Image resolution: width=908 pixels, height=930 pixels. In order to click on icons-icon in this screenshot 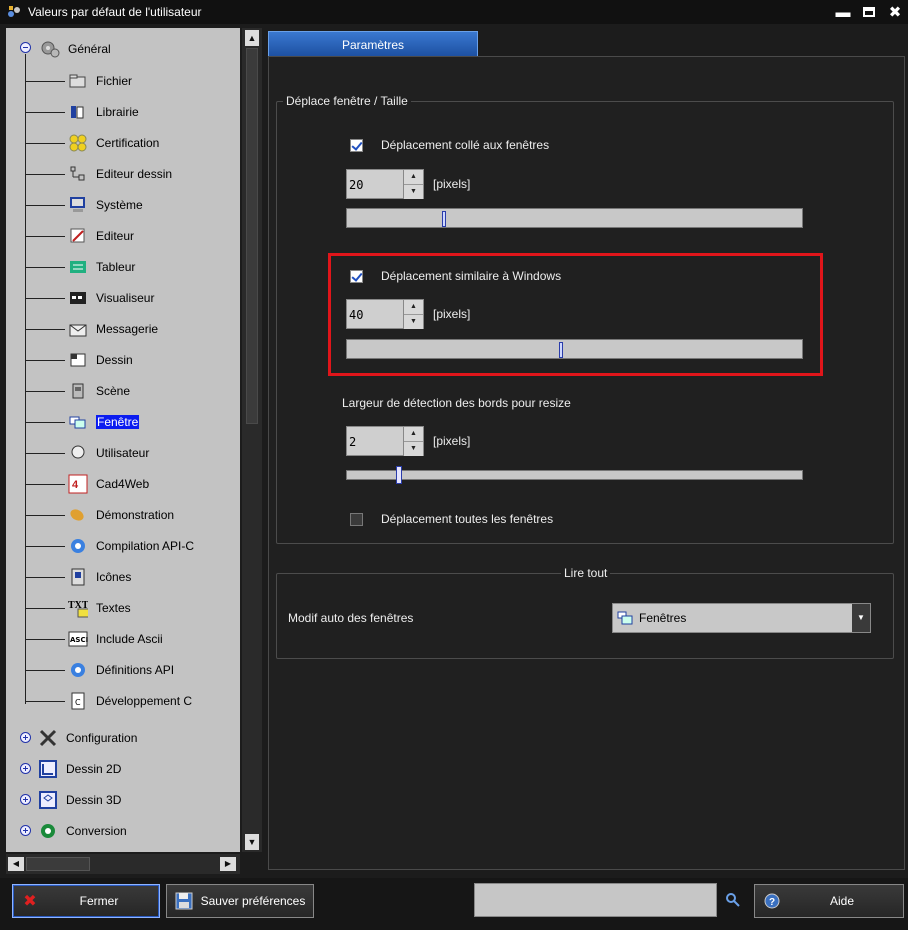, I will do `click(78, 577)`.